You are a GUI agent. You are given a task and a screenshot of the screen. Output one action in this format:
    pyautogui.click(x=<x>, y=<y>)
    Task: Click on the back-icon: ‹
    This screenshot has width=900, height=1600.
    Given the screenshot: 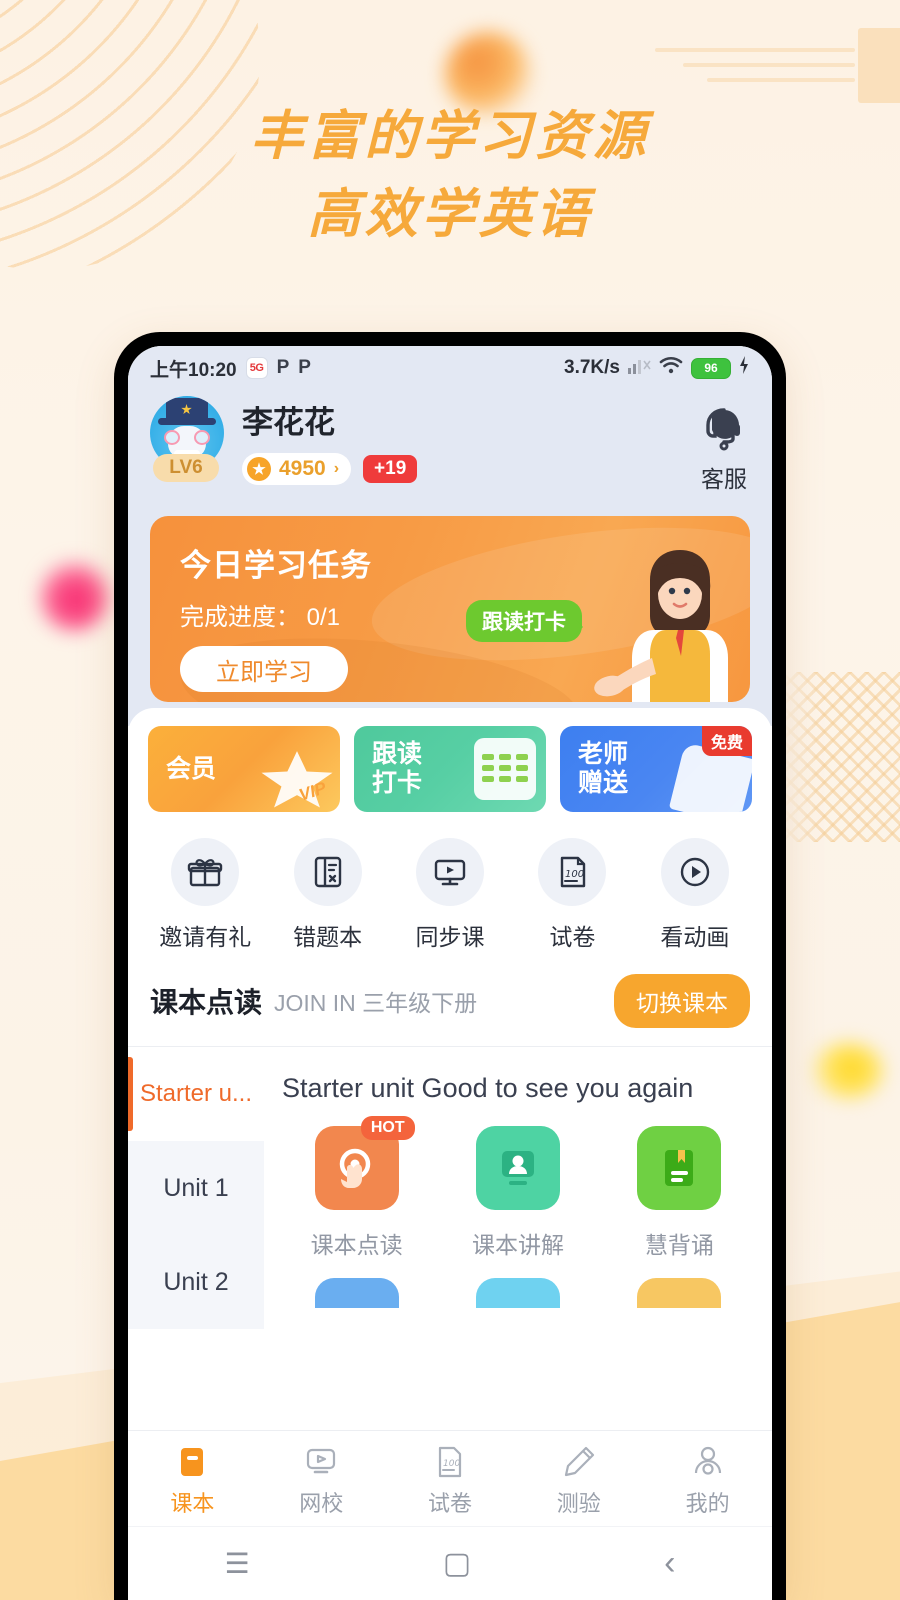 What is the action you would take?
    pyautogui.click(x=669, y=1563)
    